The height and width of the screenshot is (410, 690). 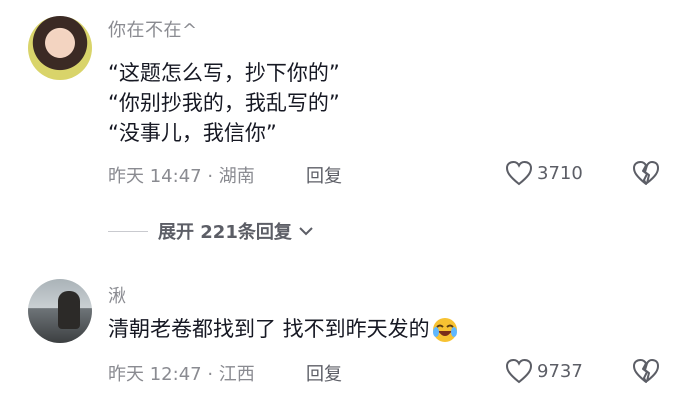 I want to click on comment-text-body: 清朝老卷都找到了 找不到昨天发的, so click(x=269, y=329).